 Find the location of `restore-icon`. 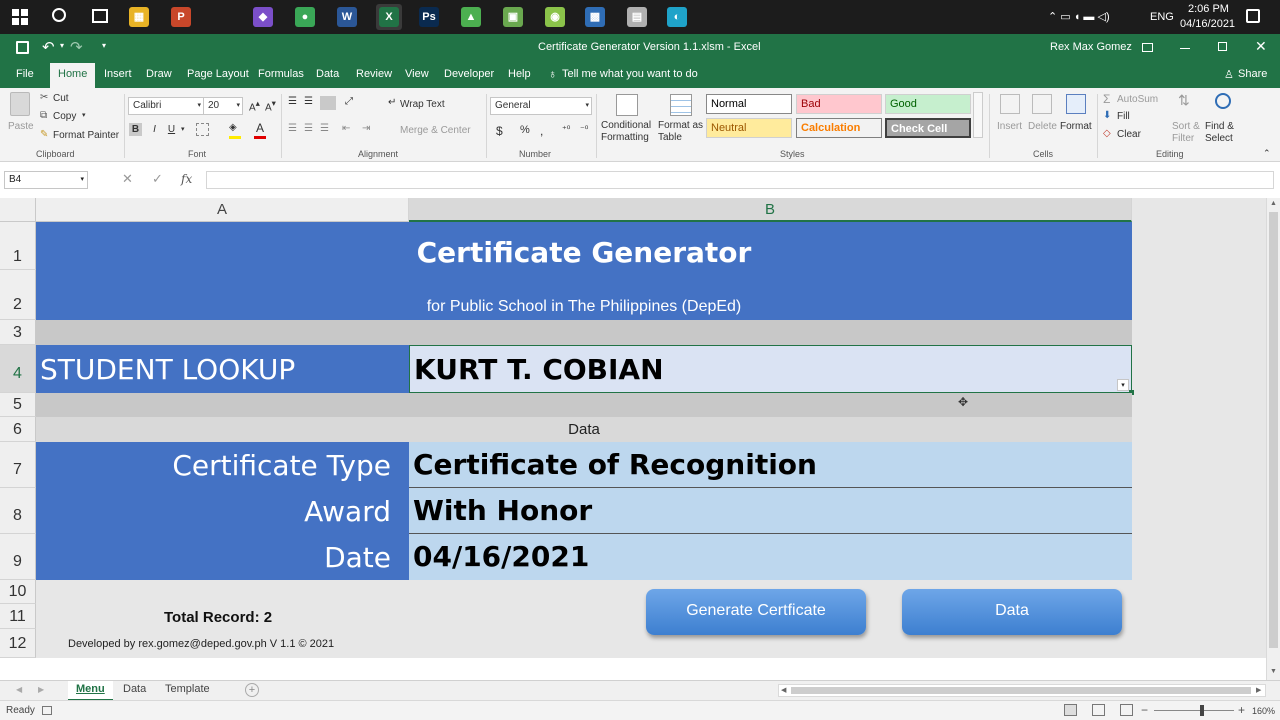

restore-icon is located at coordinates (1222, 46).